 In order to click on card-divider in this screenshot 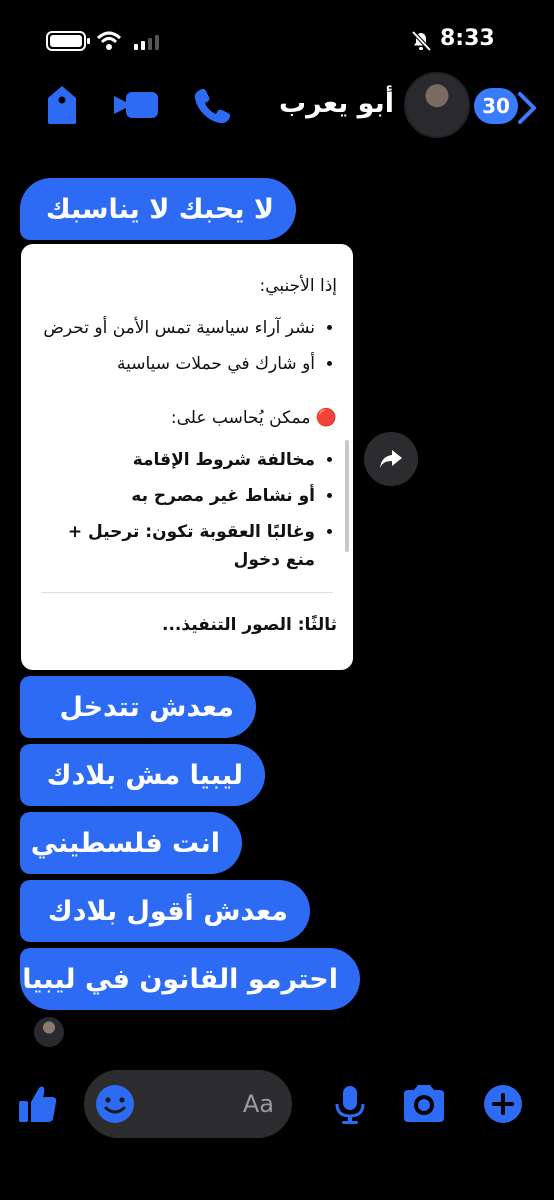, I will do `click(187, 592)`.